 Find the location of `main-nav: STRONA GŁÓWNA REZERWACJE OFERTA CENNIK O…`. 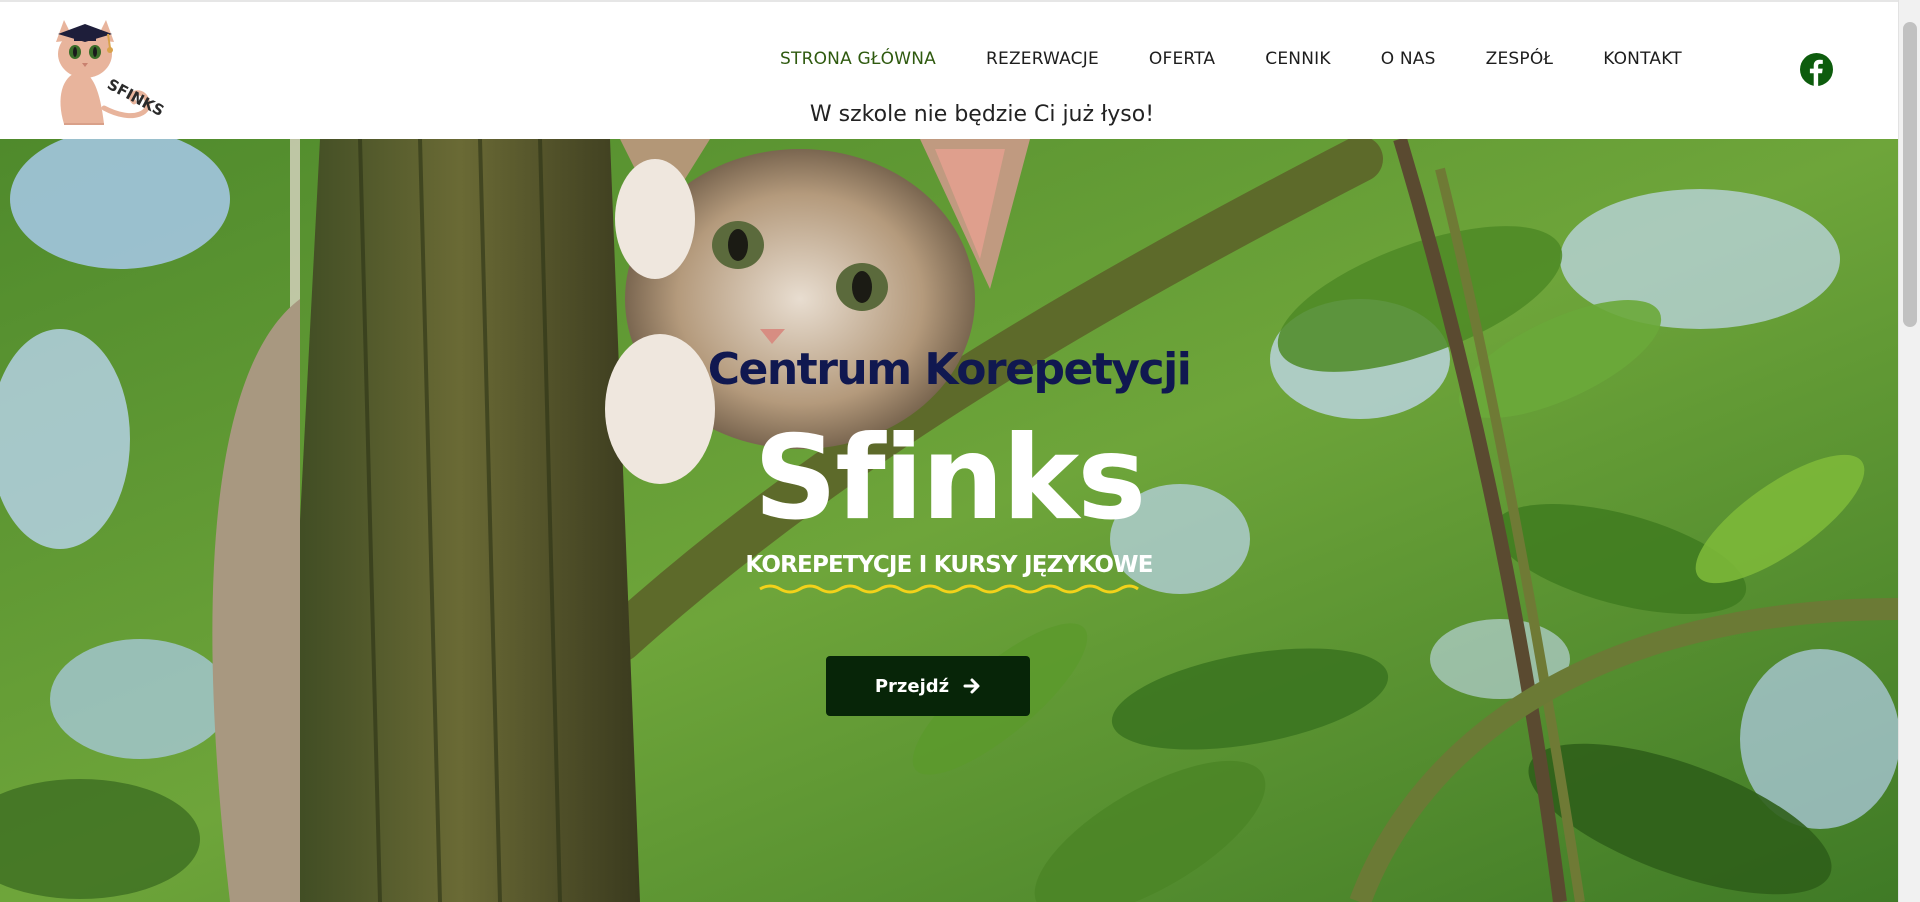

main-nav: STRONA GŁÓWNA REZERWACJE OFERTA CENNIK O… is located at coordinates (1231, 59).